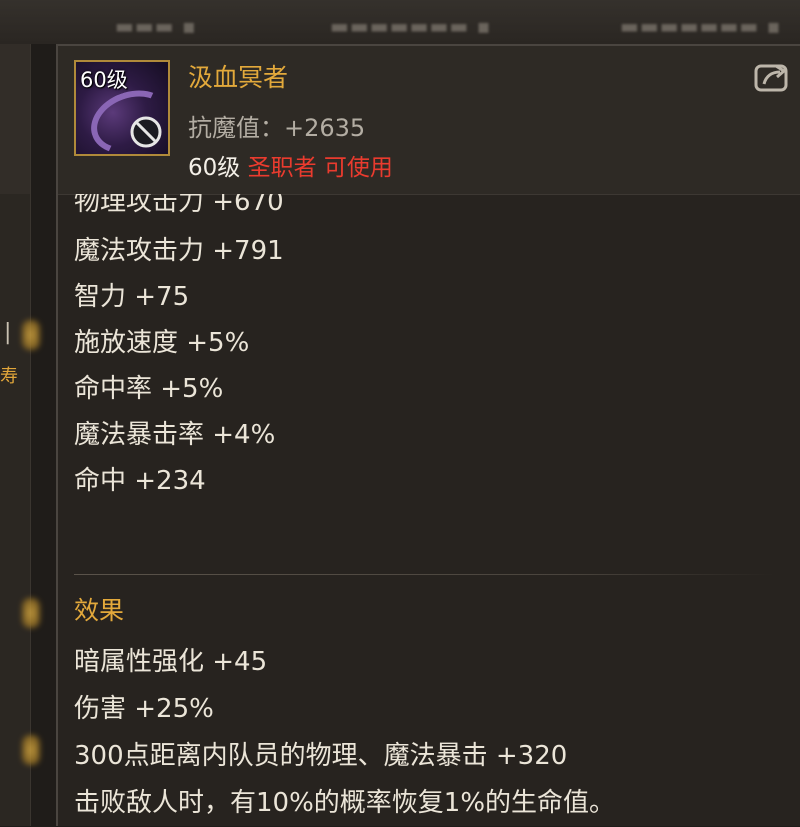  I want to click on attribute-line: 魔法攻击力 +791, so click(179, 251).